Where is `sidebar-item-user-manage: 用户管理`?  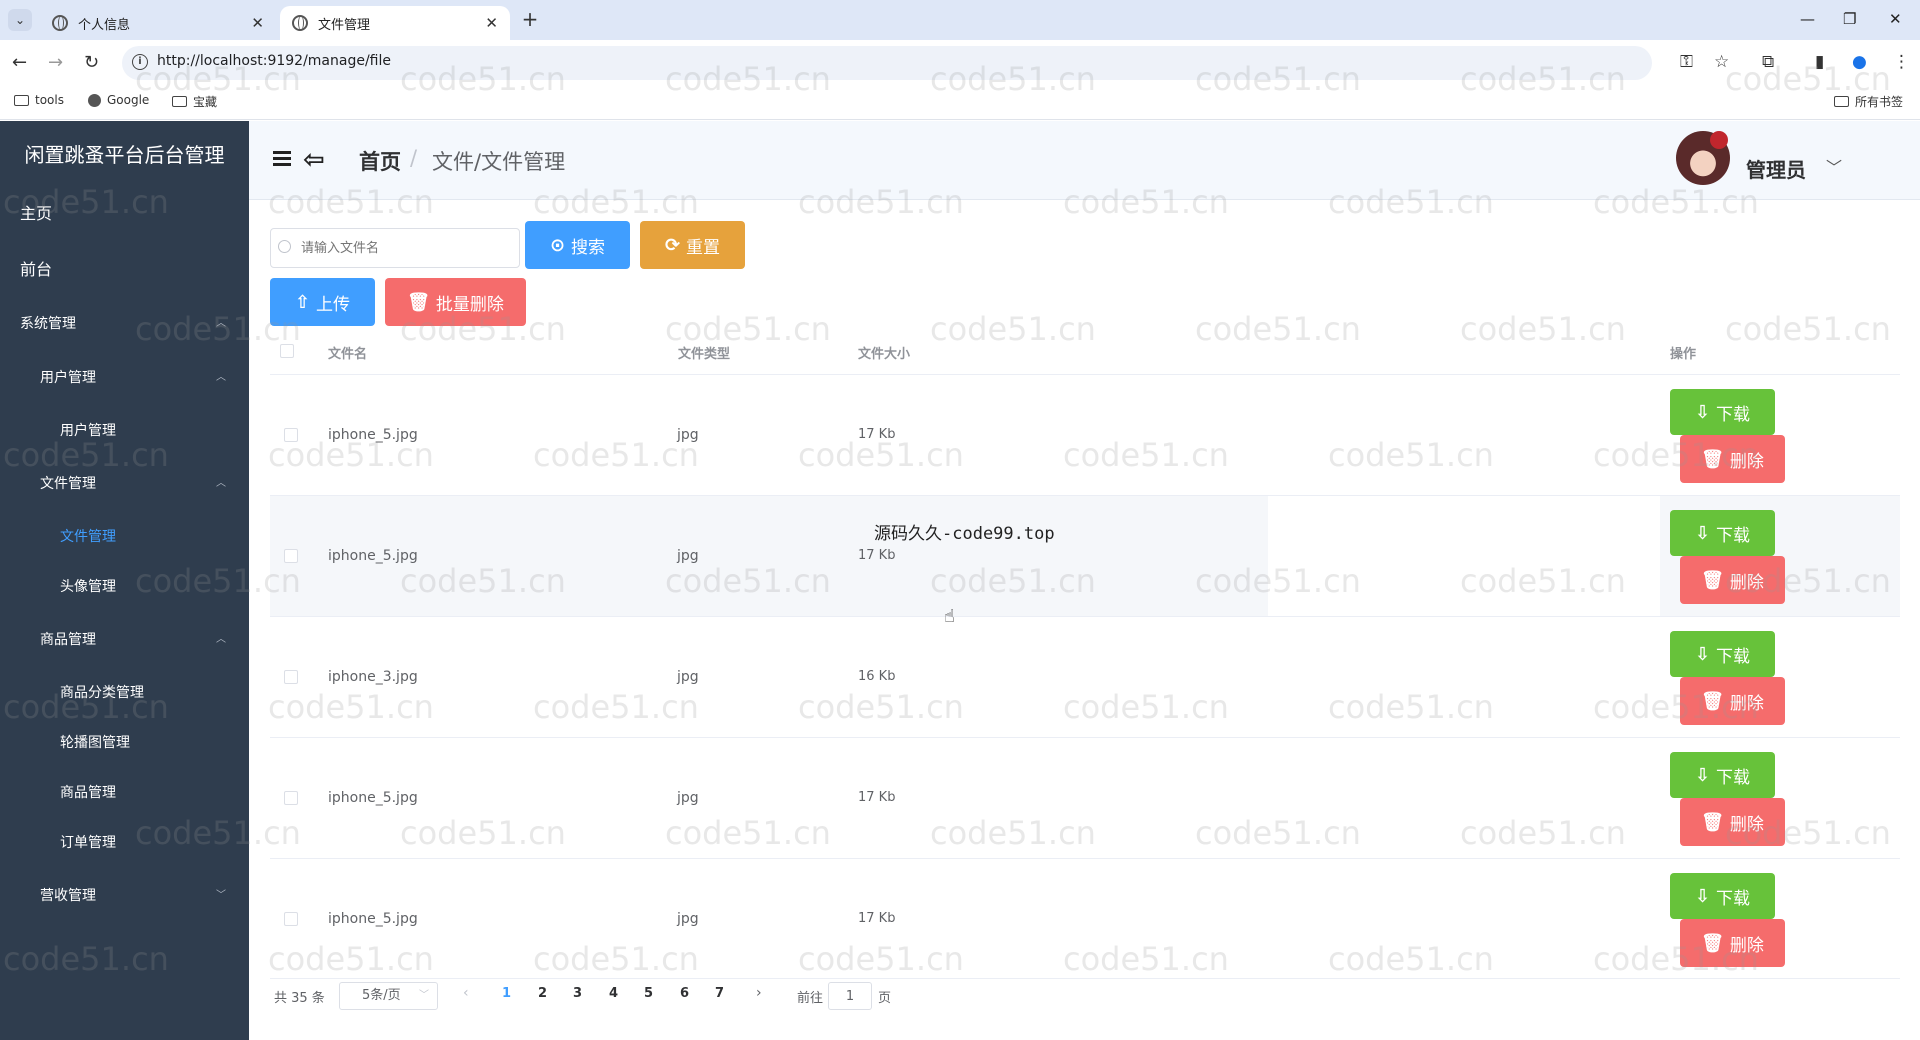 sidebar-item-user-manage: 用户管理 is located at coordinates (88, 430).